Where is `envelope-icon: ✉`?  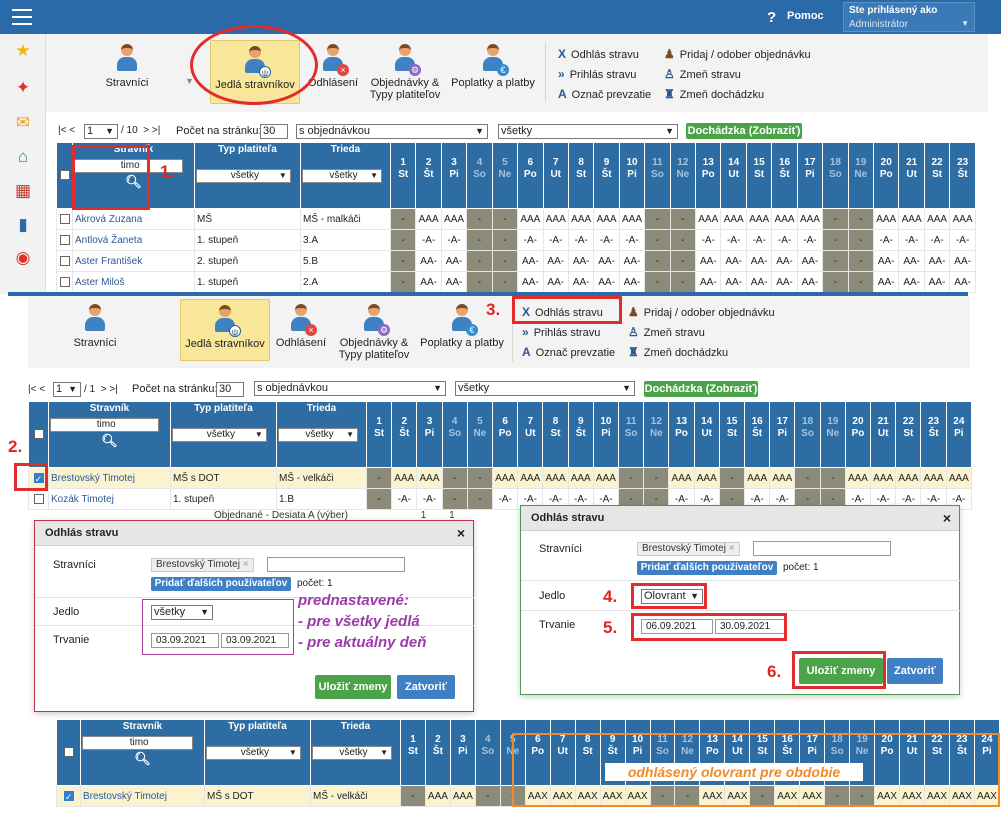 envelope-icon: ✉ is located at coordinates (23, 123).